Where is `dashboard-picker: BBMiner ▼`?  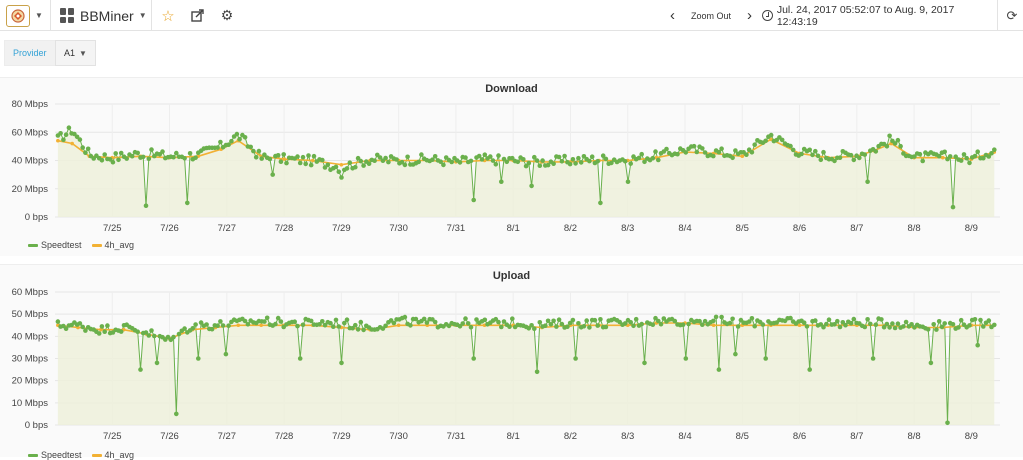 dashboard-picker: BBMiner ▼ is located at coordinates (106, 15).